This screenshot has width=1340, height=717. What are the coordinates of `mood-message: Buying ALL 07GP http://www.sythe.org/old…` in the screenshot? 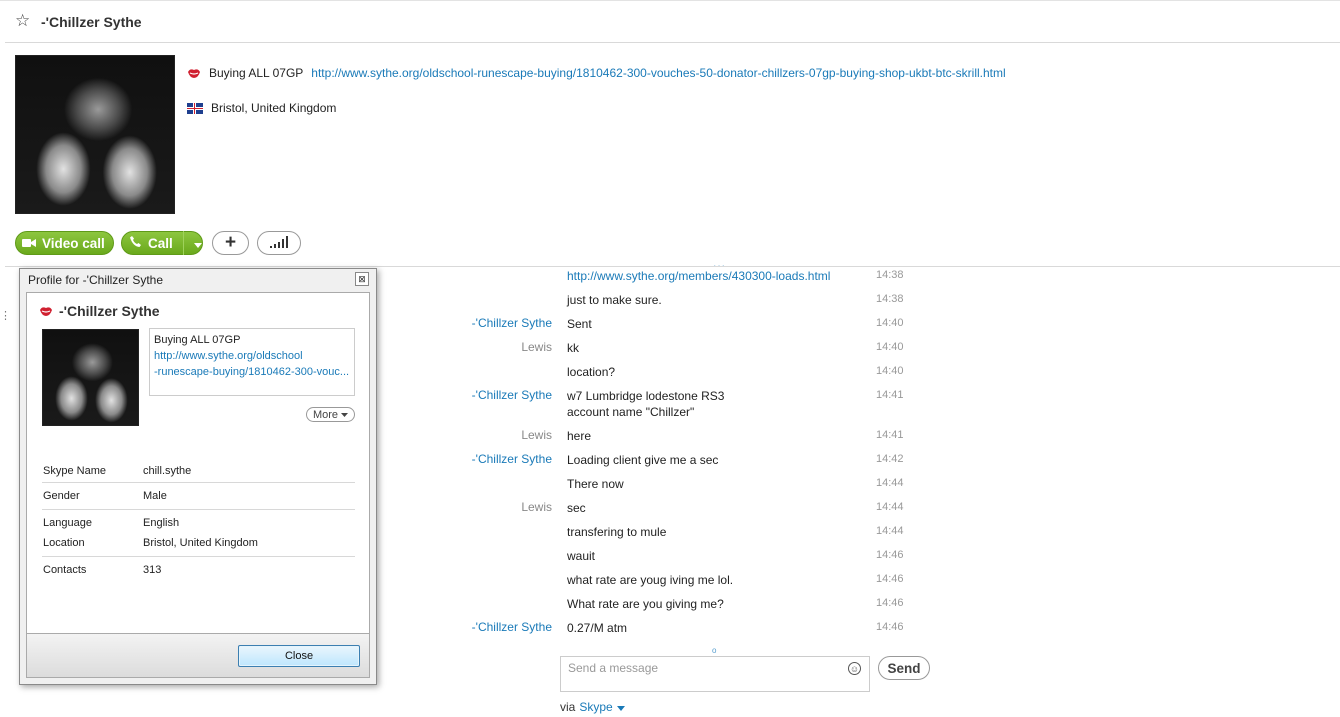 It's located at (596, 73).